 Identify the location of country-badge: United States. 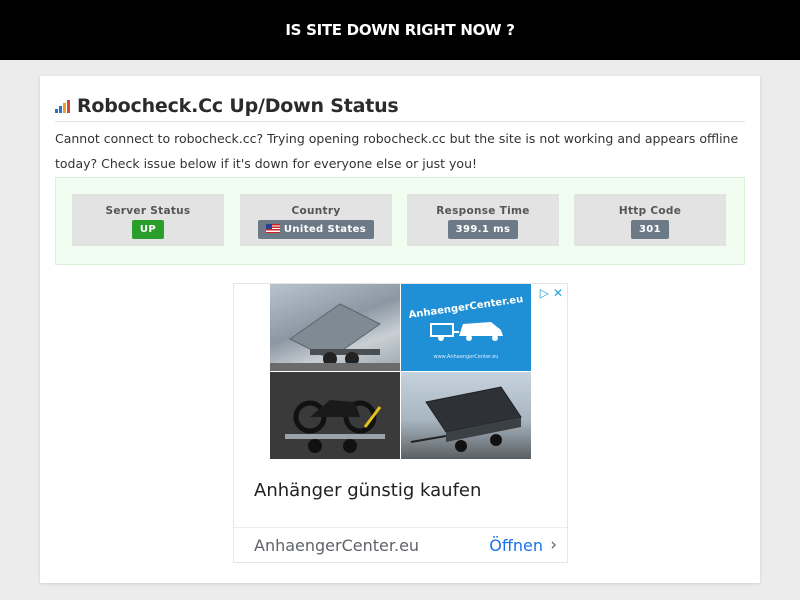
(316, 229).